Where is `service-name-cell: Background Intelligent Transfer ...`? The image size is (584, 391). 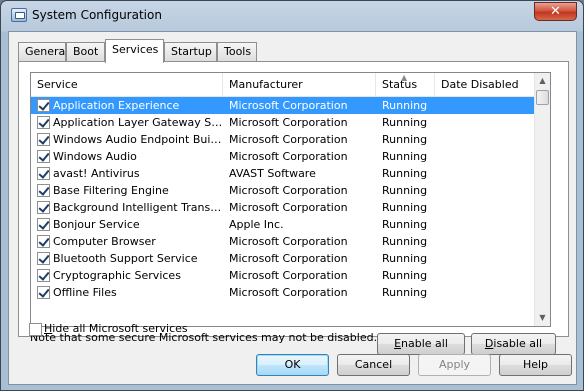 service-name-cell: Background Intelligent Transfer ... is located at coordinates (138, 207).